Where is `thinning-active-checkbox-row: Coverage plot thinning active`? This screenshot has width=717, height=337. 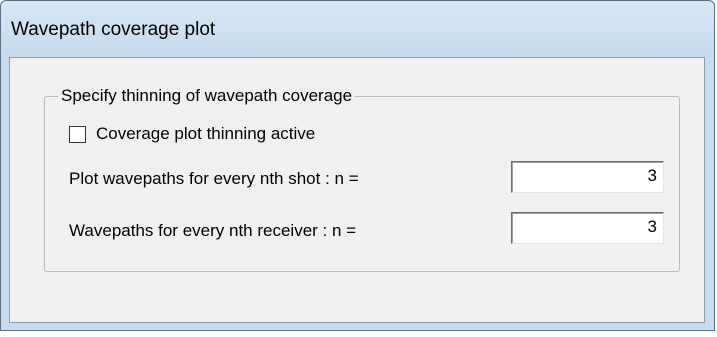
thinning-active-checkbox-row: Coverage plot thinning active is located at coordinates (192, 134).